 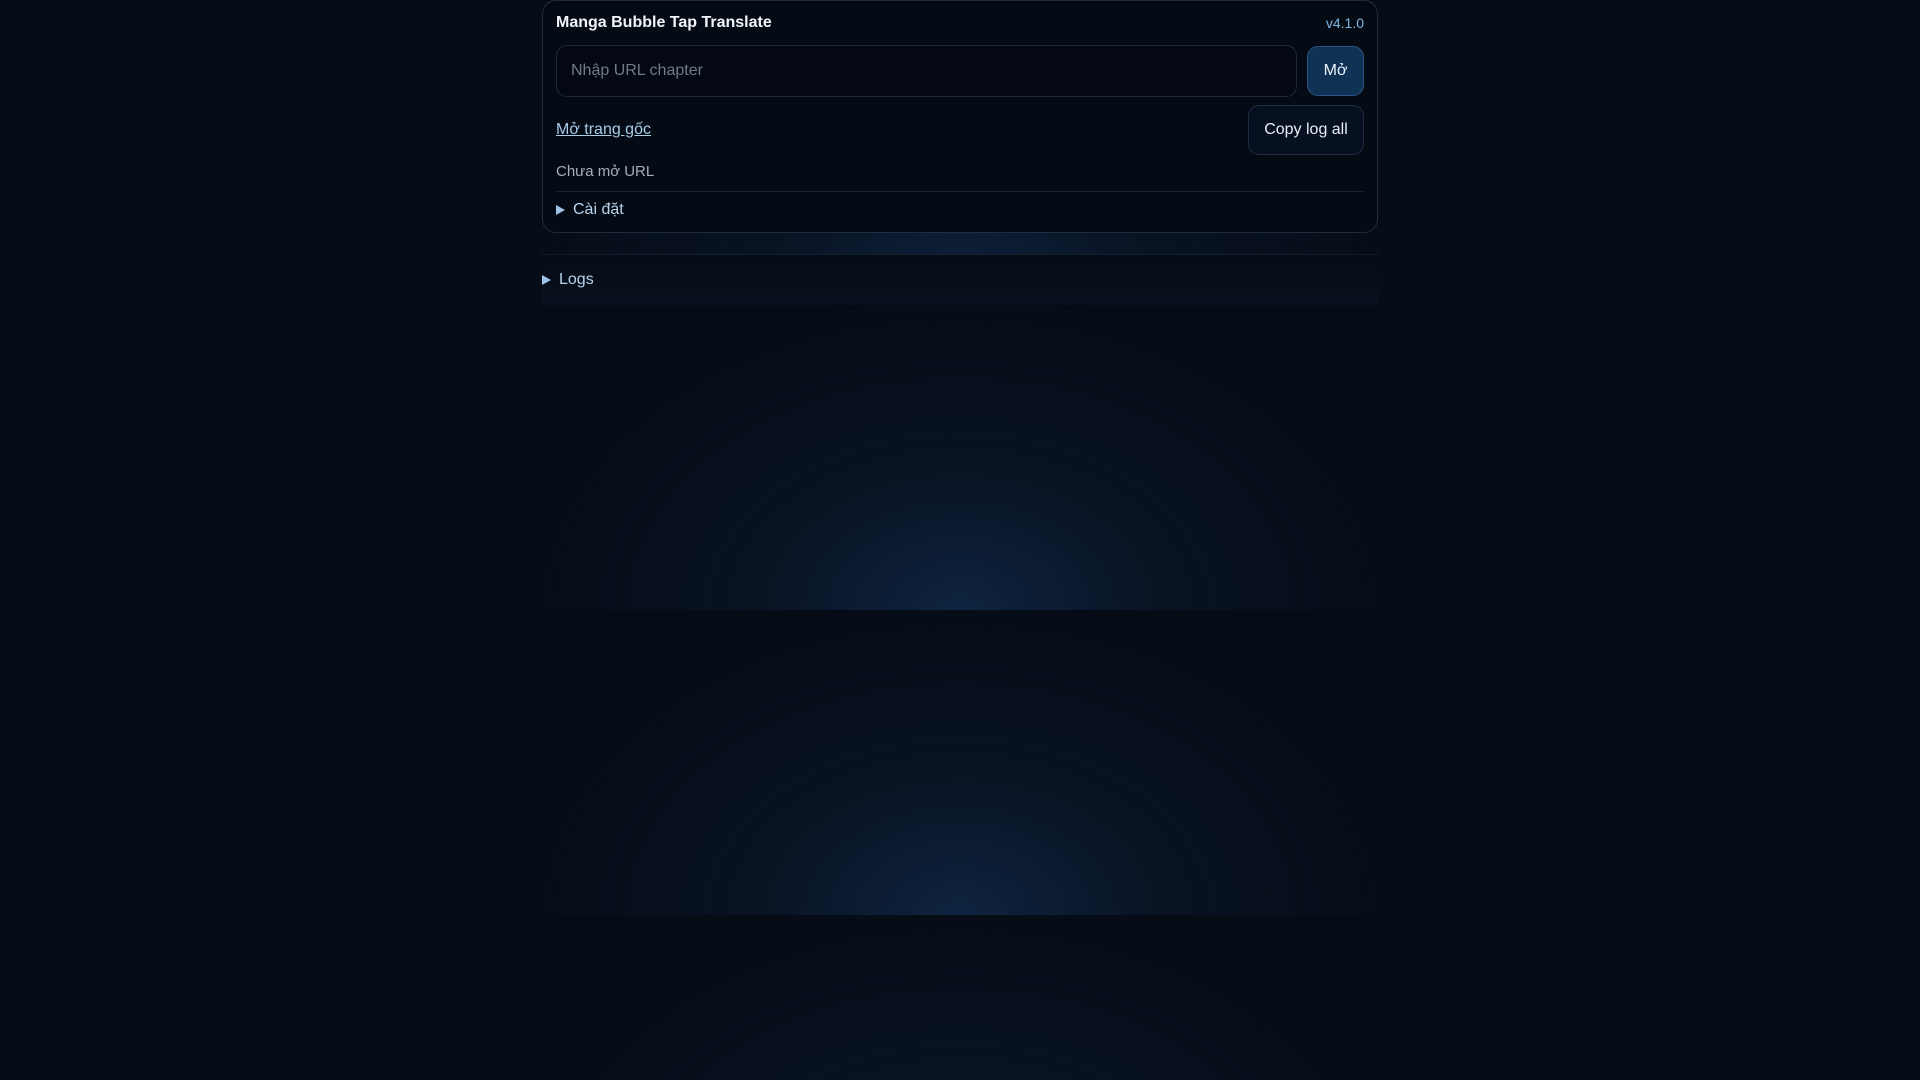 I want to click on card-header: Manga Bubble Tap Translate v4.1.0, so click(x=960, y=23).